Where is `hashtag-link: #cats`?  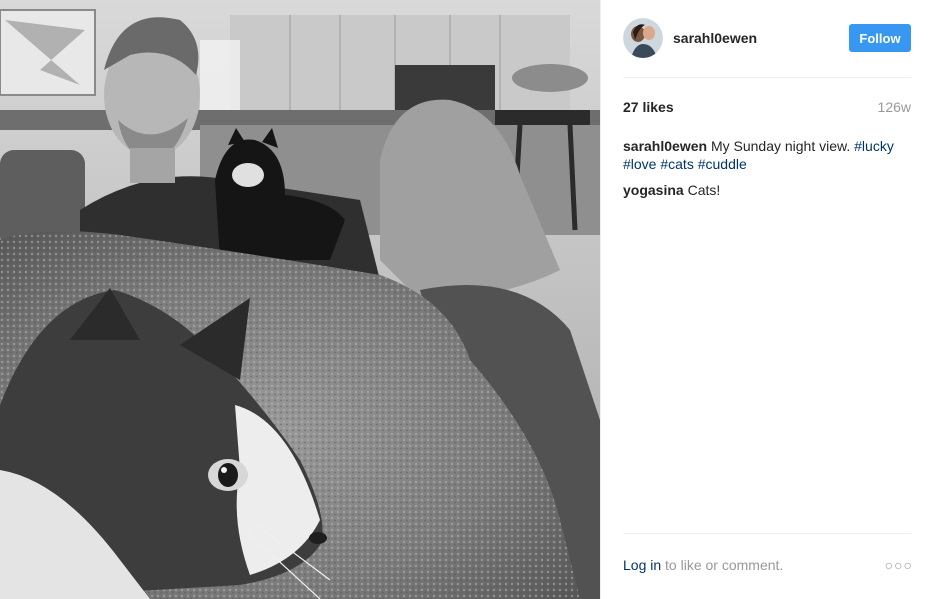 hashtag-link: #cats is located at coordinates (676, 164).